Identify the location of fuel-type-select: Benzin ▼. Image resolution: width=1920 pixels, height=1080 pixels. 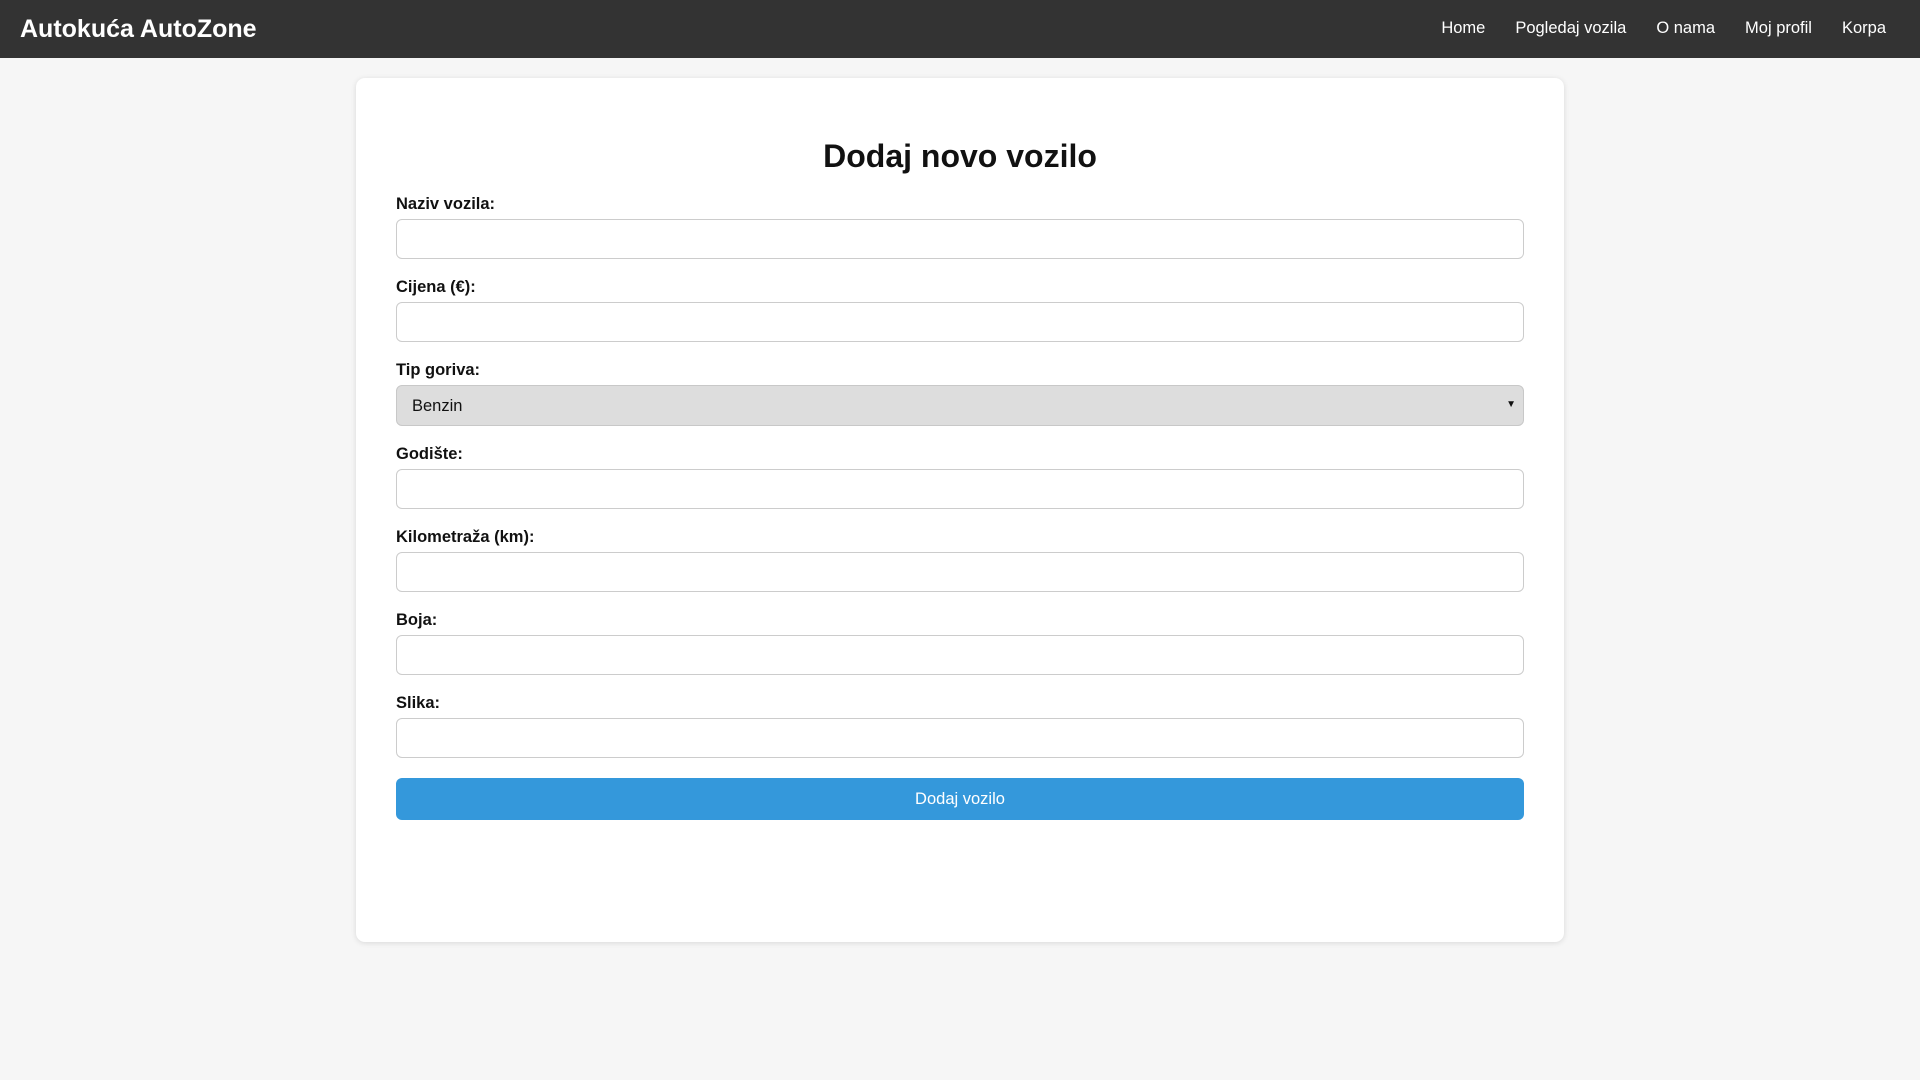
(960, 405).